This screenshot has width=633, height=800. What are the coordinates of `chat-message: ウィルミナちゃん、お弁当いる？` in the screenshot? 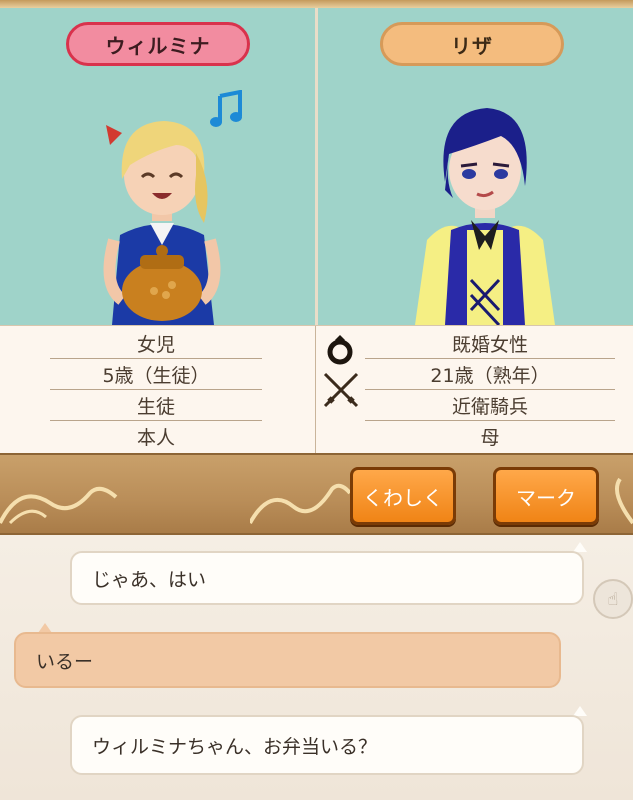 It's located at (327, 745).